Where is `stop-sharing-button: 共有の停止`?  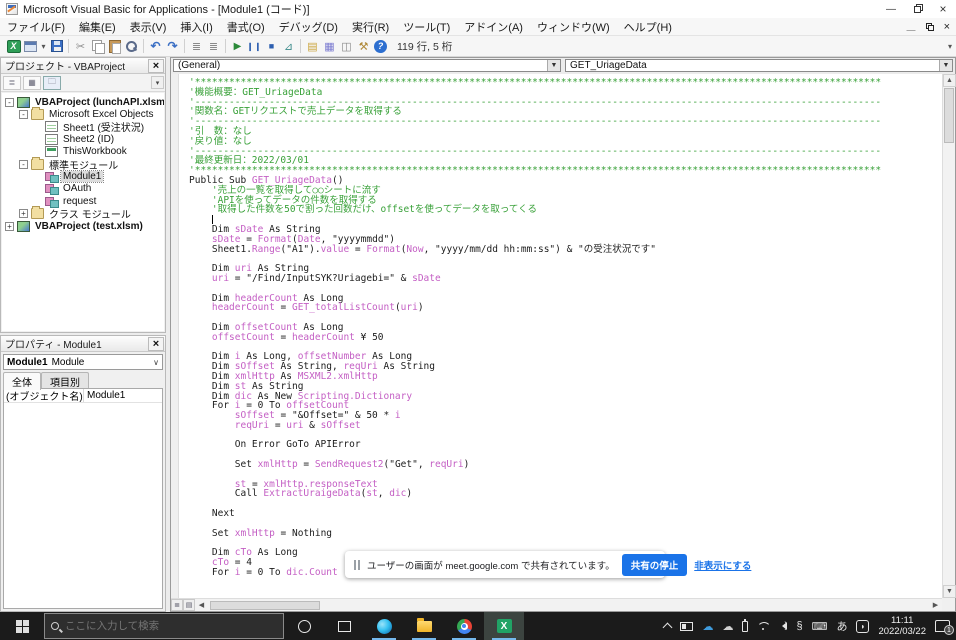
stop-sharing-button: 共有の停止 is located at coordinates (654, 564).